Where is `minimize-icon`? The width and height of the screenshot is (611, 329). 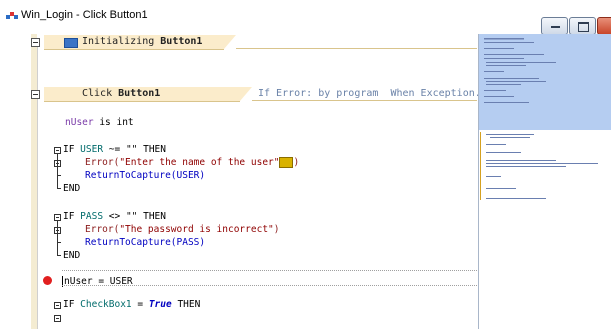
minimize-icon is located at coordinates (555, 27).